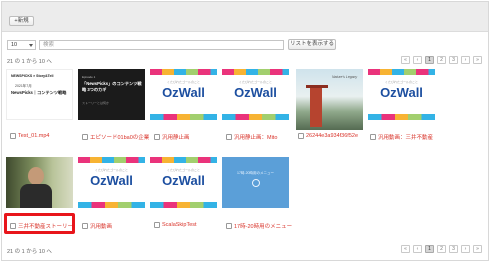 This screenshot has width=490, height=262. I want to click on media-item: 17時-20時用のメニュー, so click(259, 226).